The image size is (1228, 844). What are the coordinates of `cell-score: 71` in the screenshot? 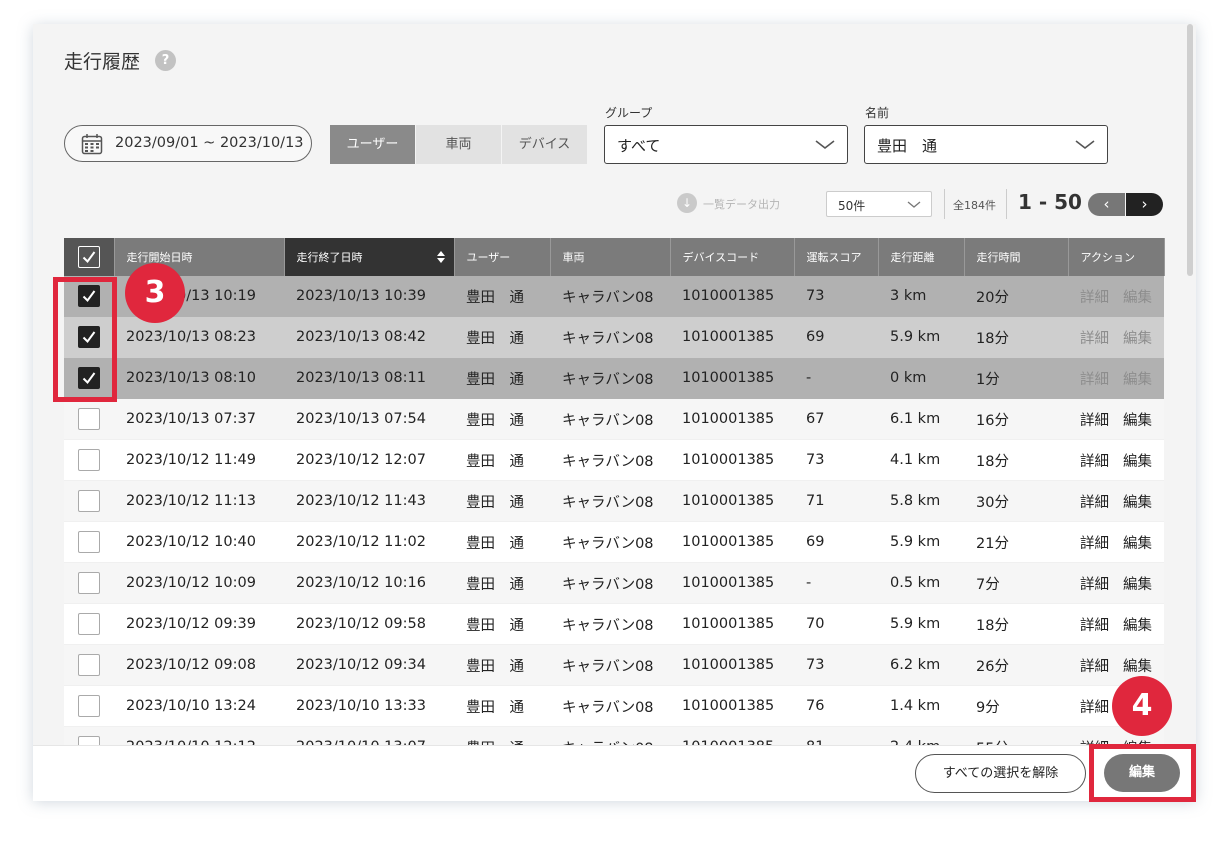 It's located at (836, 501).